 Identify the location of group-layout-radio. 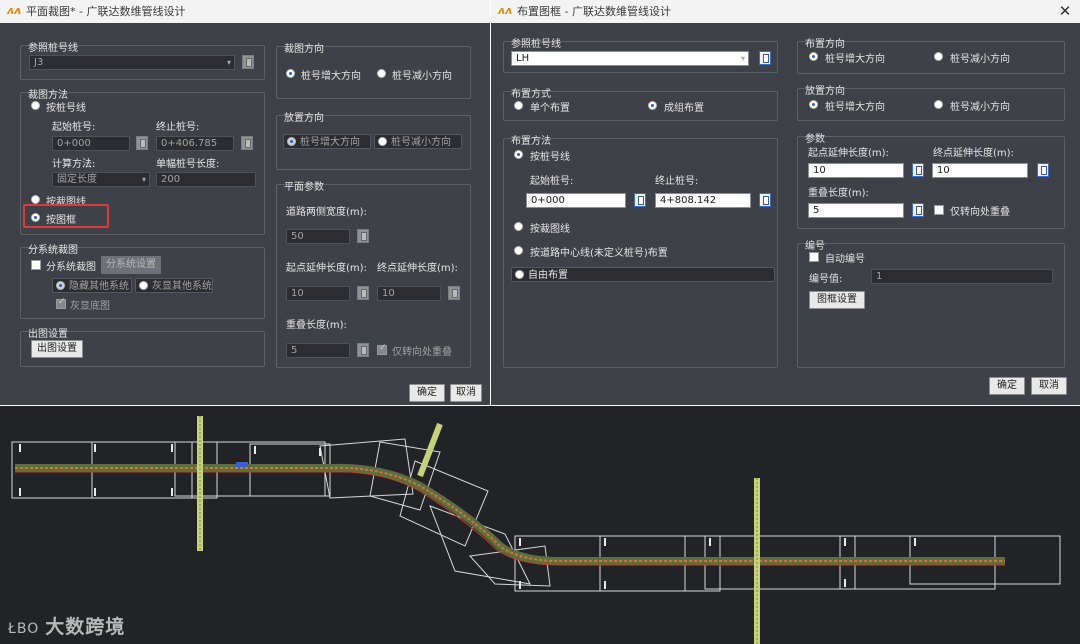
(652, 105).